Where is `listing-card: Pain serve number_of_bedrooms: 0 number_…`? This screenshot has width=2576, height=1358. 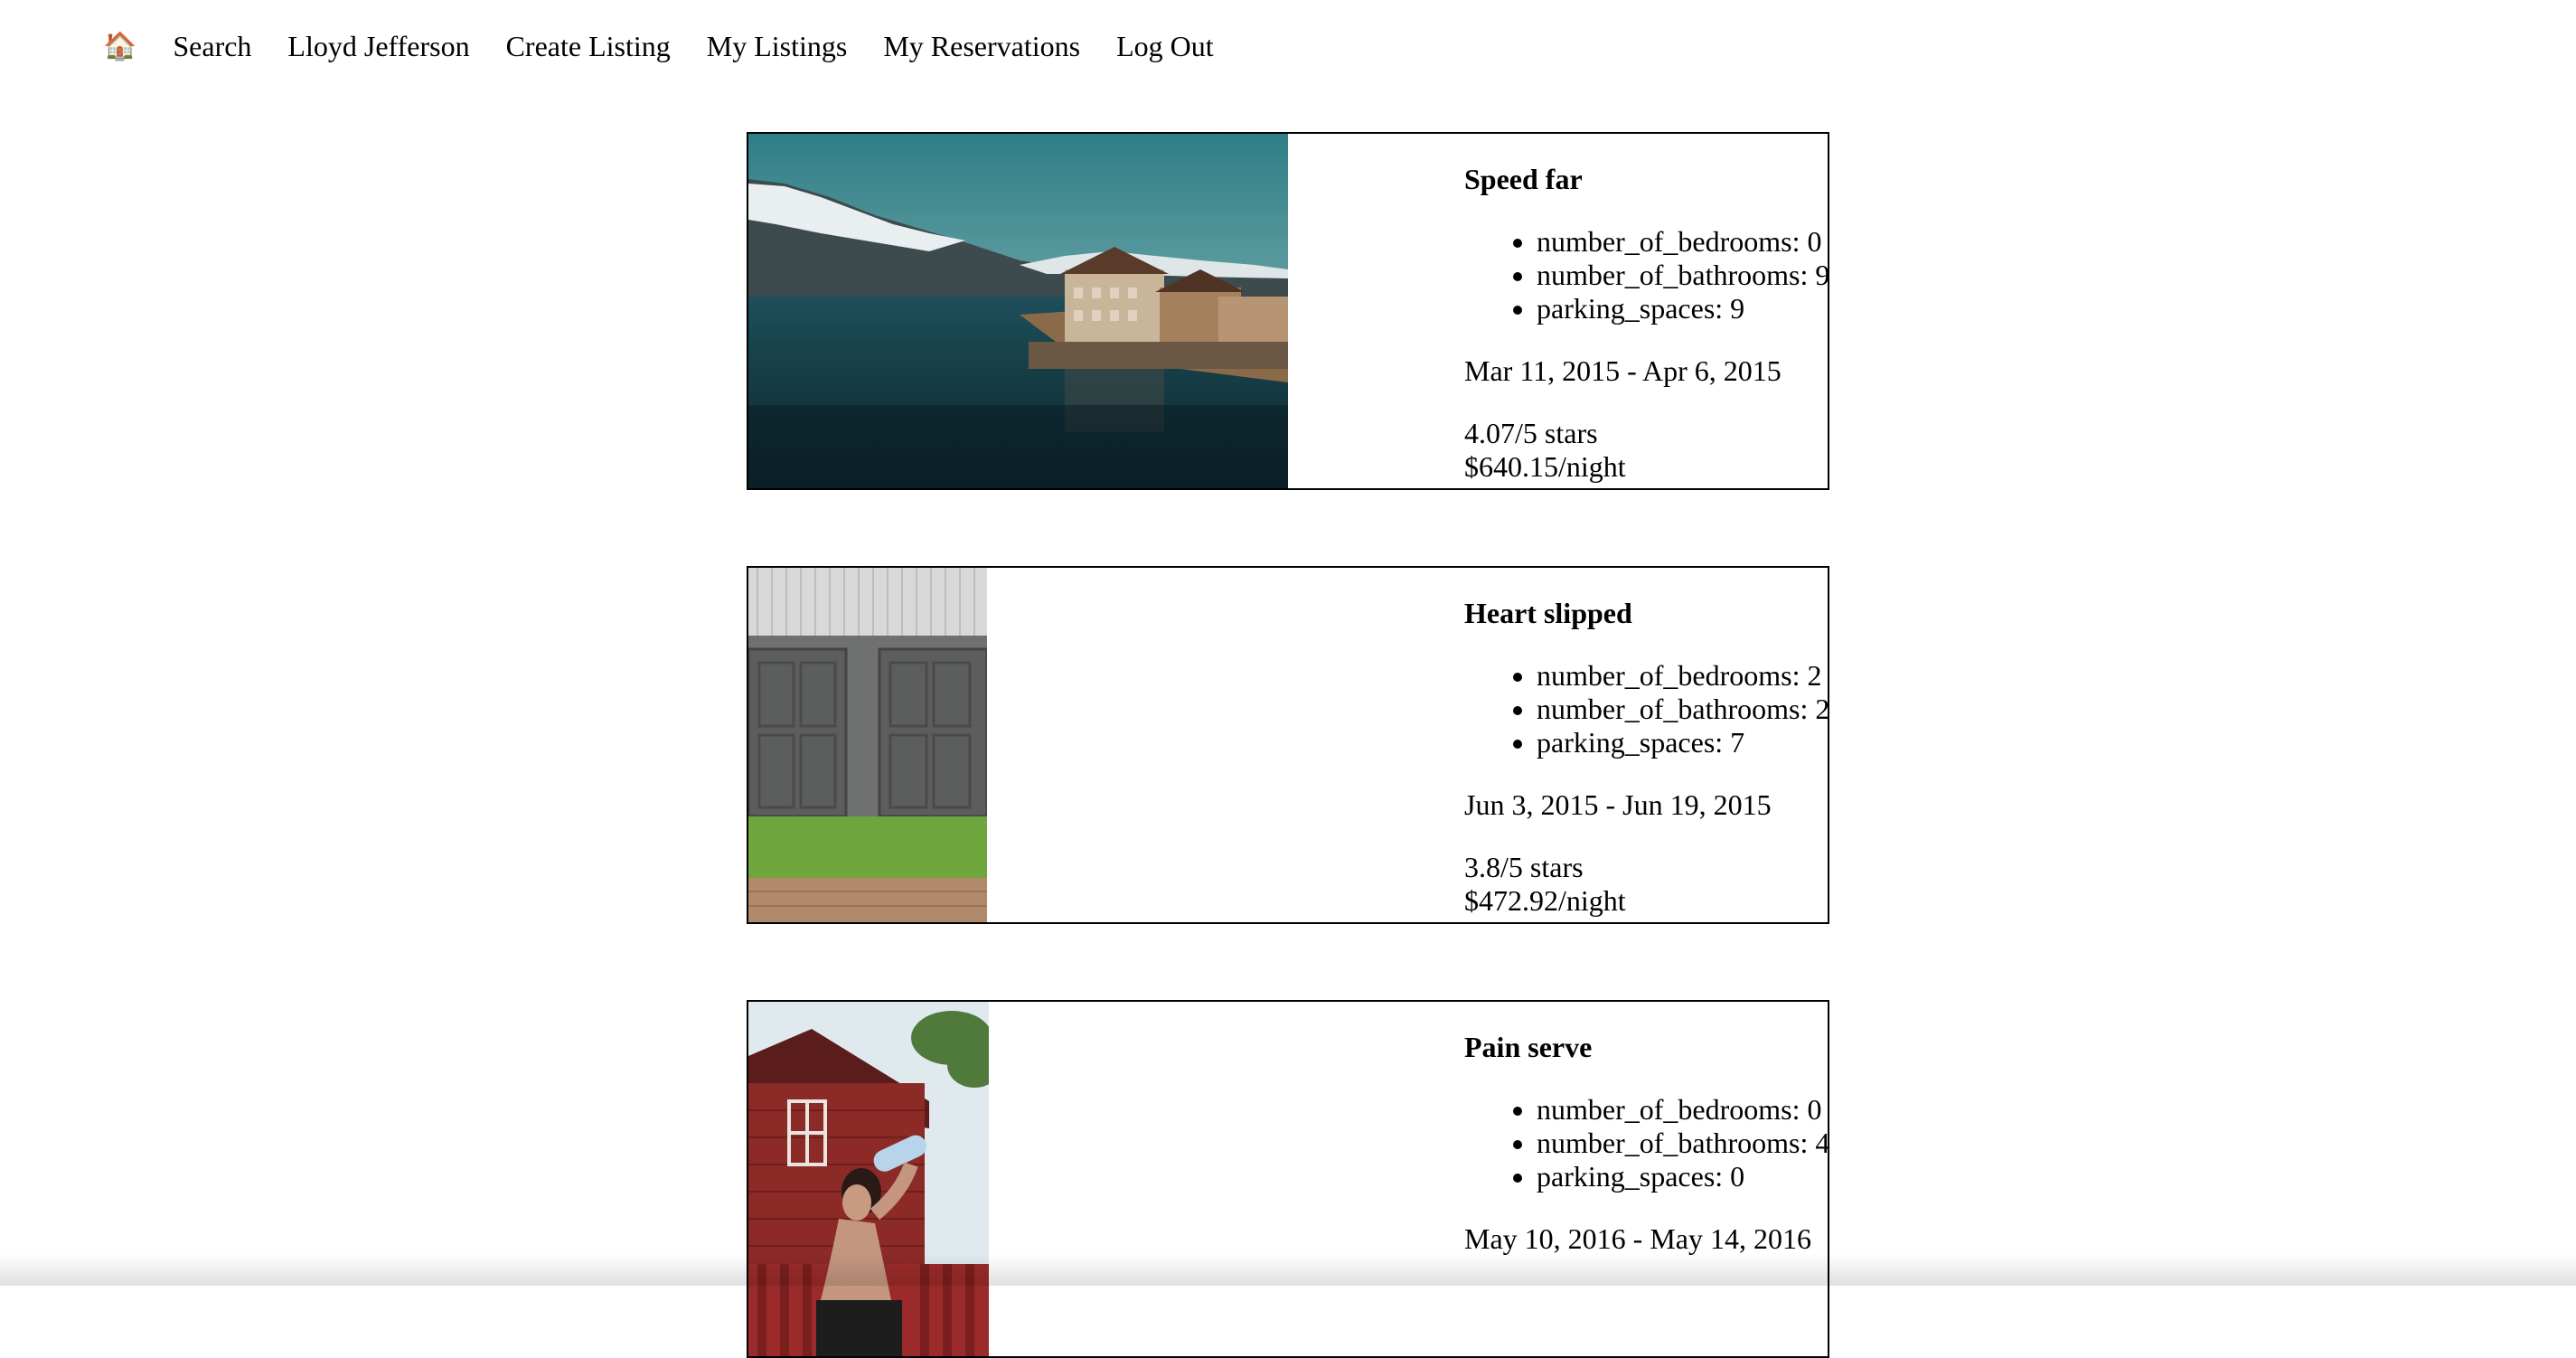 listing-card: Pain serve number_of_bedrooms: 0 number_… is located at coordinates (1288, 1179).